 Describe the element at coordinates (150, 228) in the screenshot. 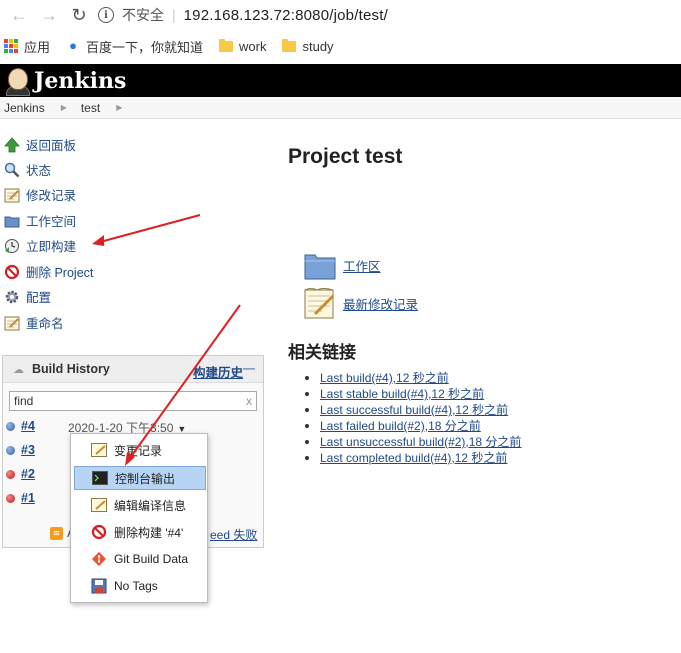

I see `annotation-arrow-build-now` at that location.